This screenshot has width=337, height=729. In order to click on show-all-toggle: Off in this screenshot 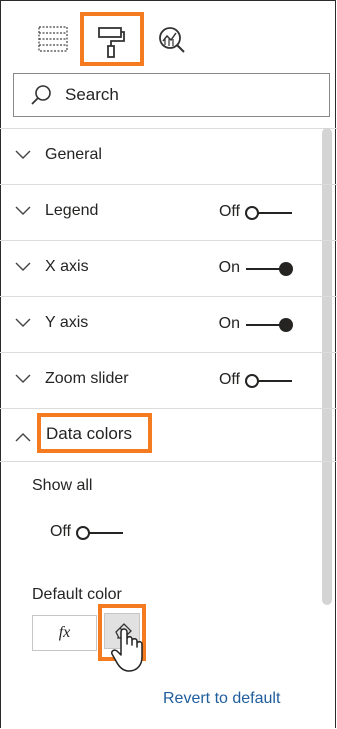, I will do `click(85, 533)`.